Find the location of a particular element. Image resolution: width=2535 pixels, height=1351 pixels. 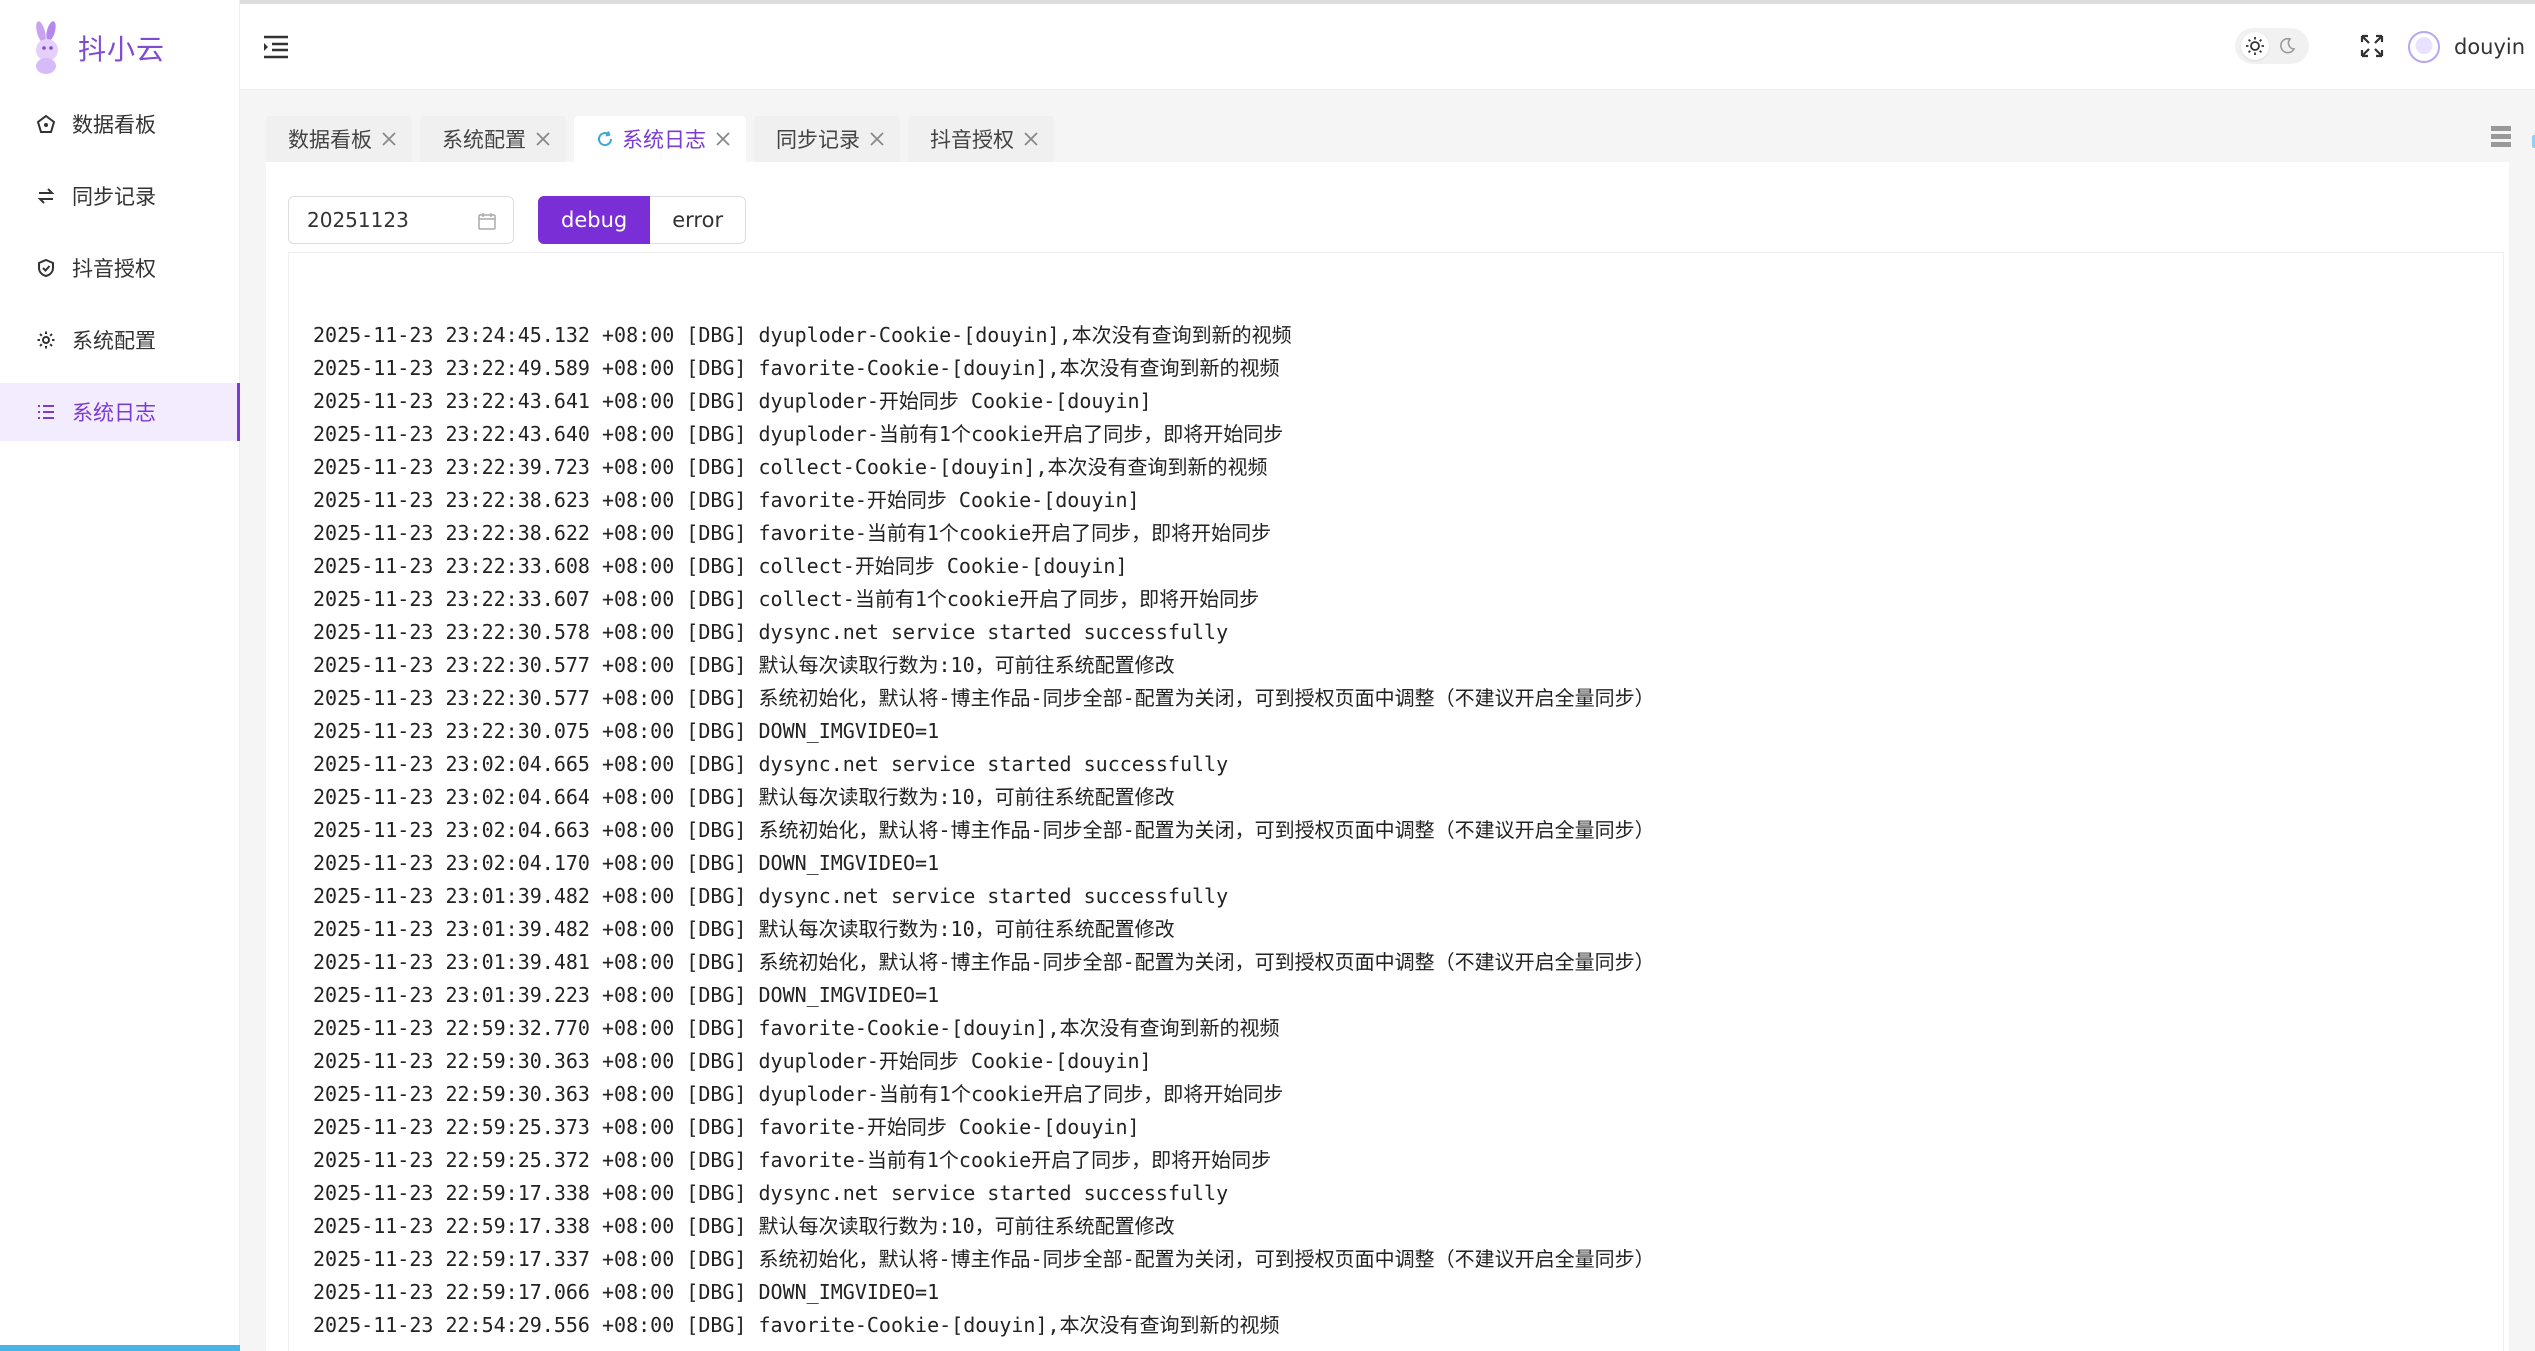

tab-dashboard: 数据看板 is located at coordinates (339, 139).